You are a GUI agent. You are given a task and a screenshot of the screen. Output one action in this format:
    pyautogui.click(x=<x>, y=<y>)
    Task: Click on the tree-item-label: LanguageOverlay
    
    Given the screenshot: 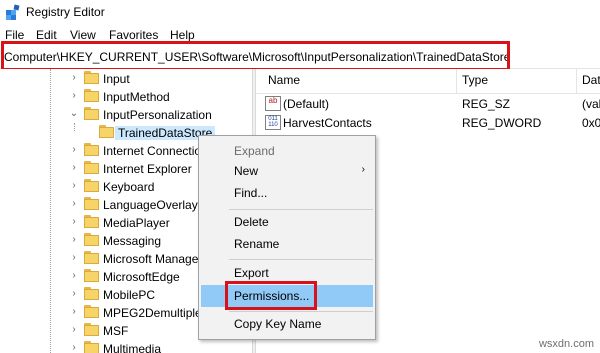 What is the action you would take?
    pyautogui.click(x=150, y=205)
    